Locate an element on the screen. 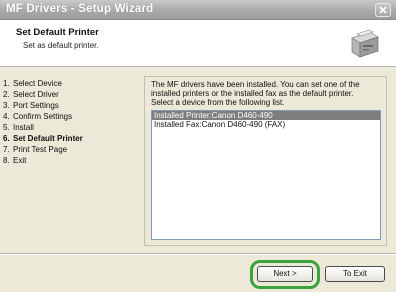  step-item: 4. Confirm Settings is located at coordinates (38, 116).